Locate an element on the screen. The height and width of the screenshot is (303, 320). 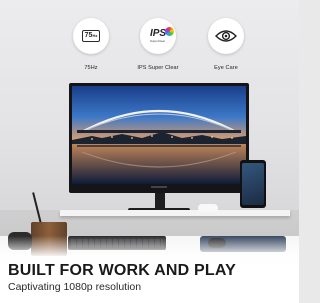
feature-eye-care: Eye Care is located at coordinates (226, 44).